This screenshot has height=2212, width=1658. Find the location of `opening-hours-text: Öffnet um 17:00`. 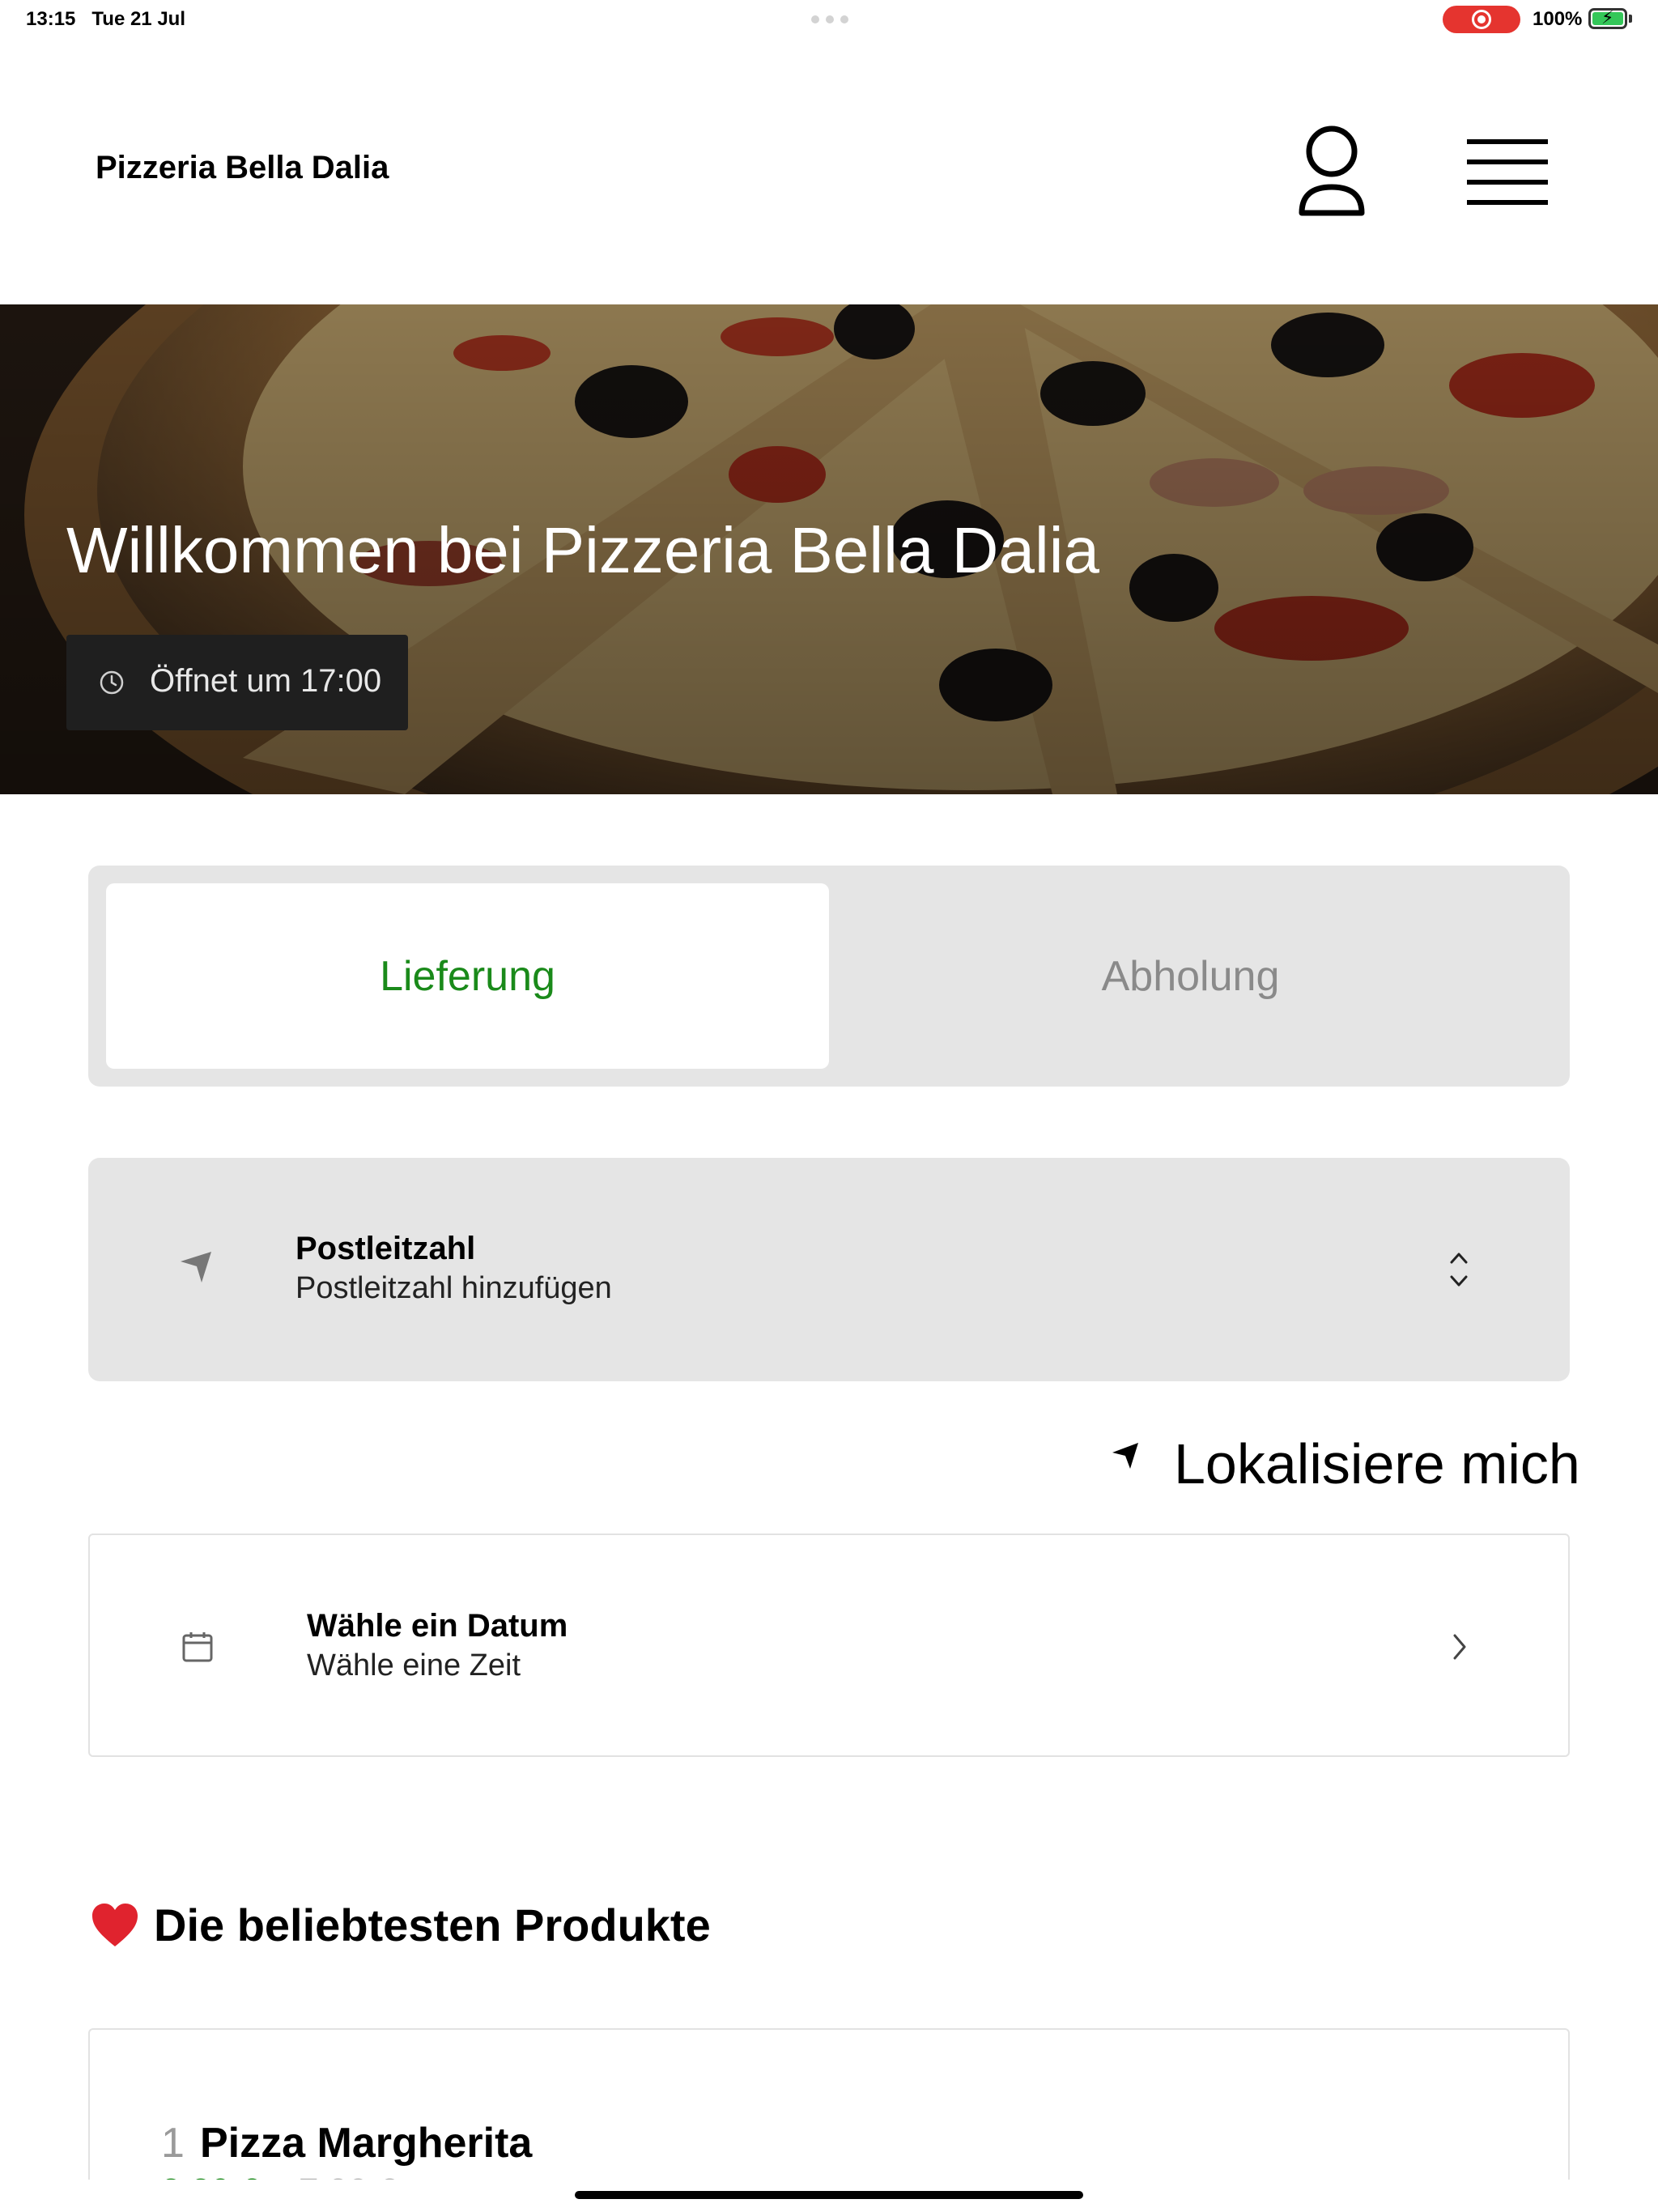

opening-hours-text: Öffnet um 17:00 is located at coordinates (266, 681).